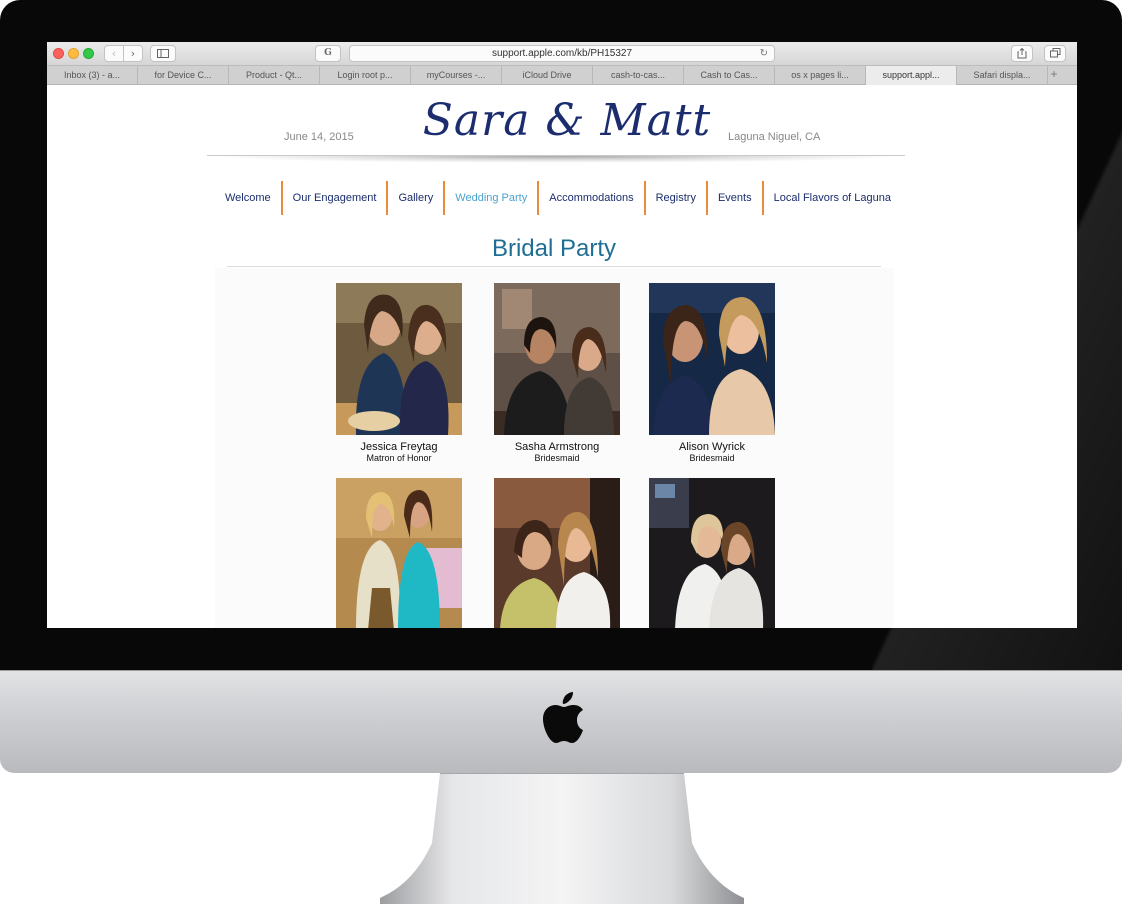 The width and height of the screenshot is (1122, 904). Describe the element at coordinates (554, 266) in the screenshot. I see `heading-divider` at that location.